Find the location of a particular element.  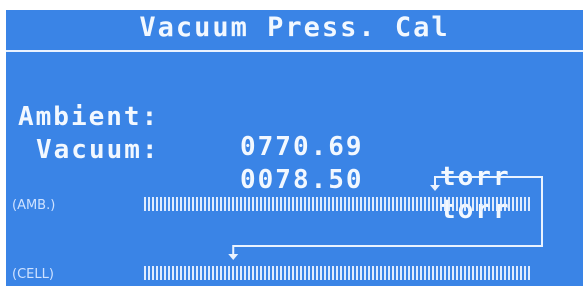

amb-marker-arrow is located at coordinates (435, 188).